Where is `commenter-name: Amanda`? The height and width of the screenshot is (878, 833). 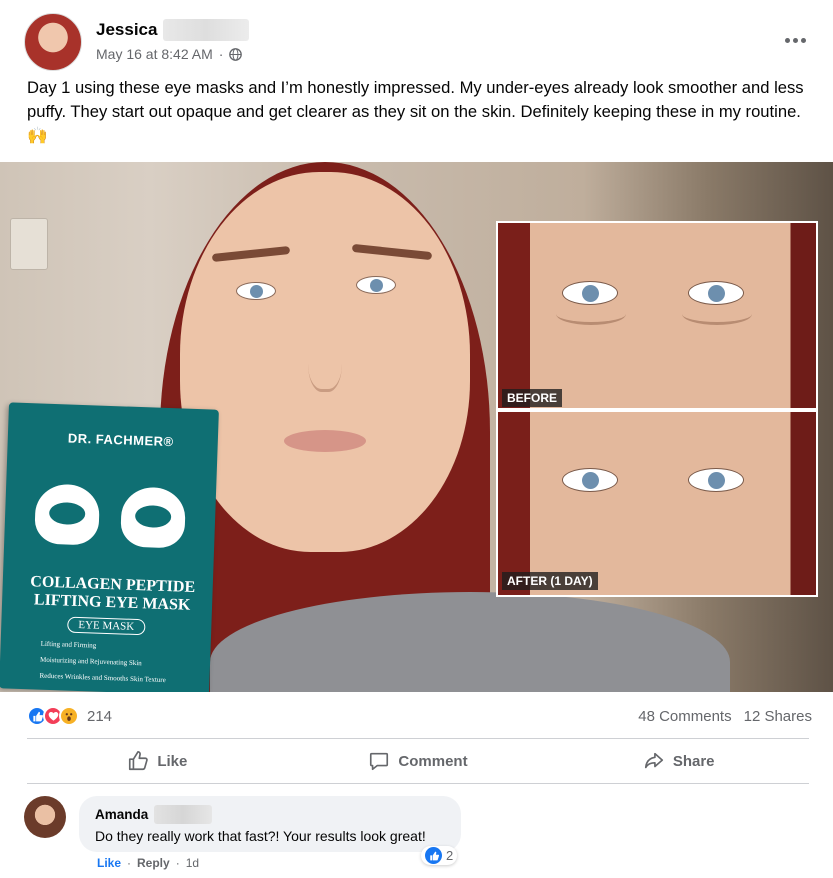 commenter-name: Amanda is located at coordinates (121, 814).